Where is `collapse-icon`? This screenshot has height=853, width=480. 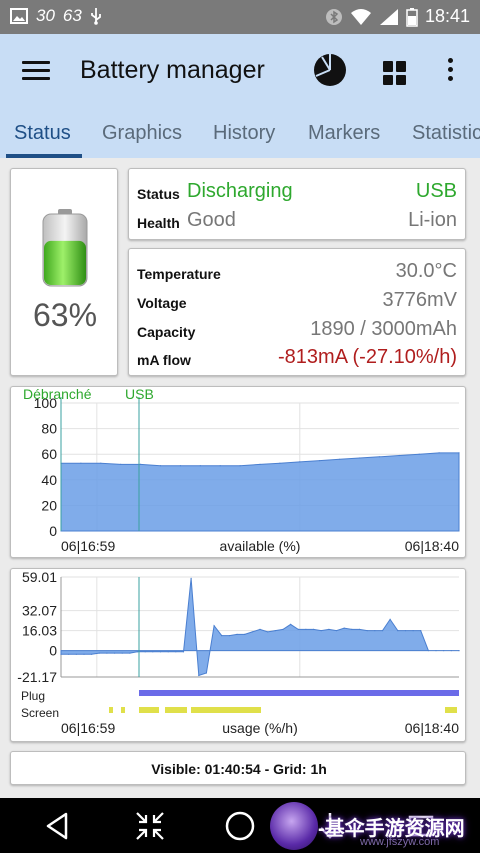 collapse-icon is located at coordinates (150, 826).